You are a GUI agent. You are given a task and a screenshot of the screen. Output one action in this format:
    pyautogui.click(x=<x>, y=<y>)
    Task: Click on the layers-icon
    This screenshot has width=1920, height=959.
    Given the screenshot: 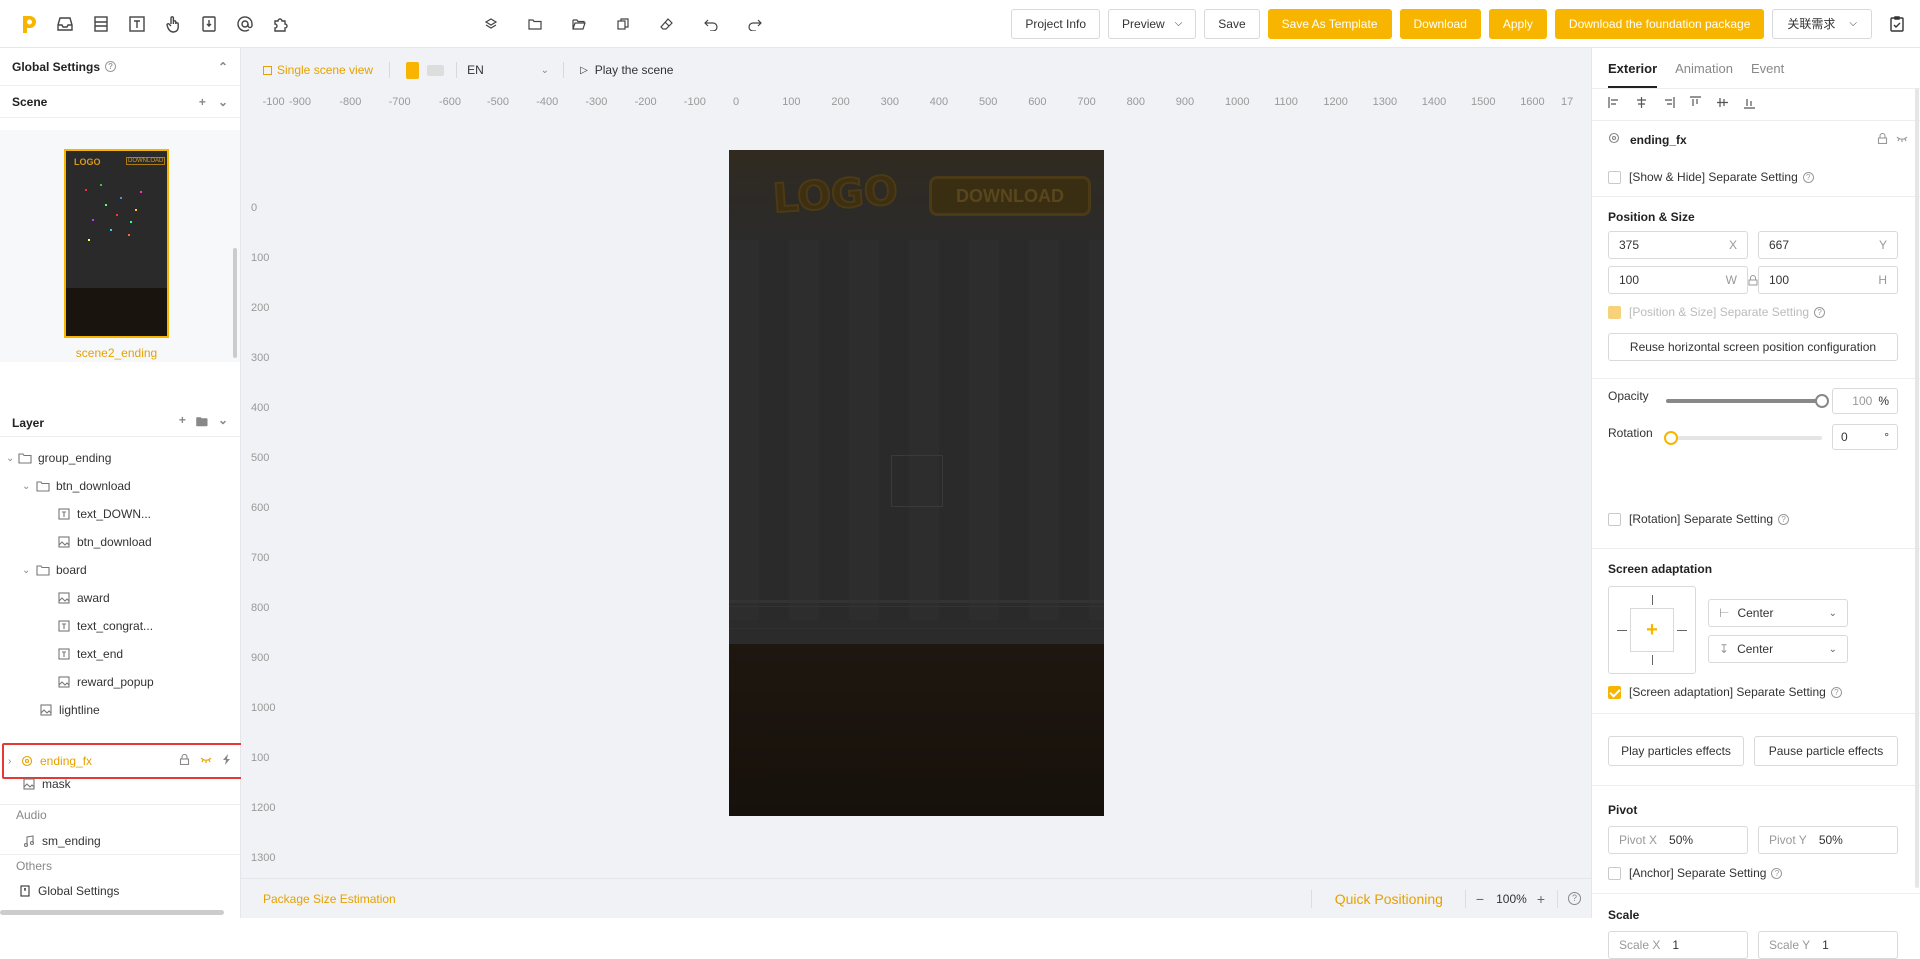 What is the action you would take?
    pyautogui.click(x=491, y=24)
    